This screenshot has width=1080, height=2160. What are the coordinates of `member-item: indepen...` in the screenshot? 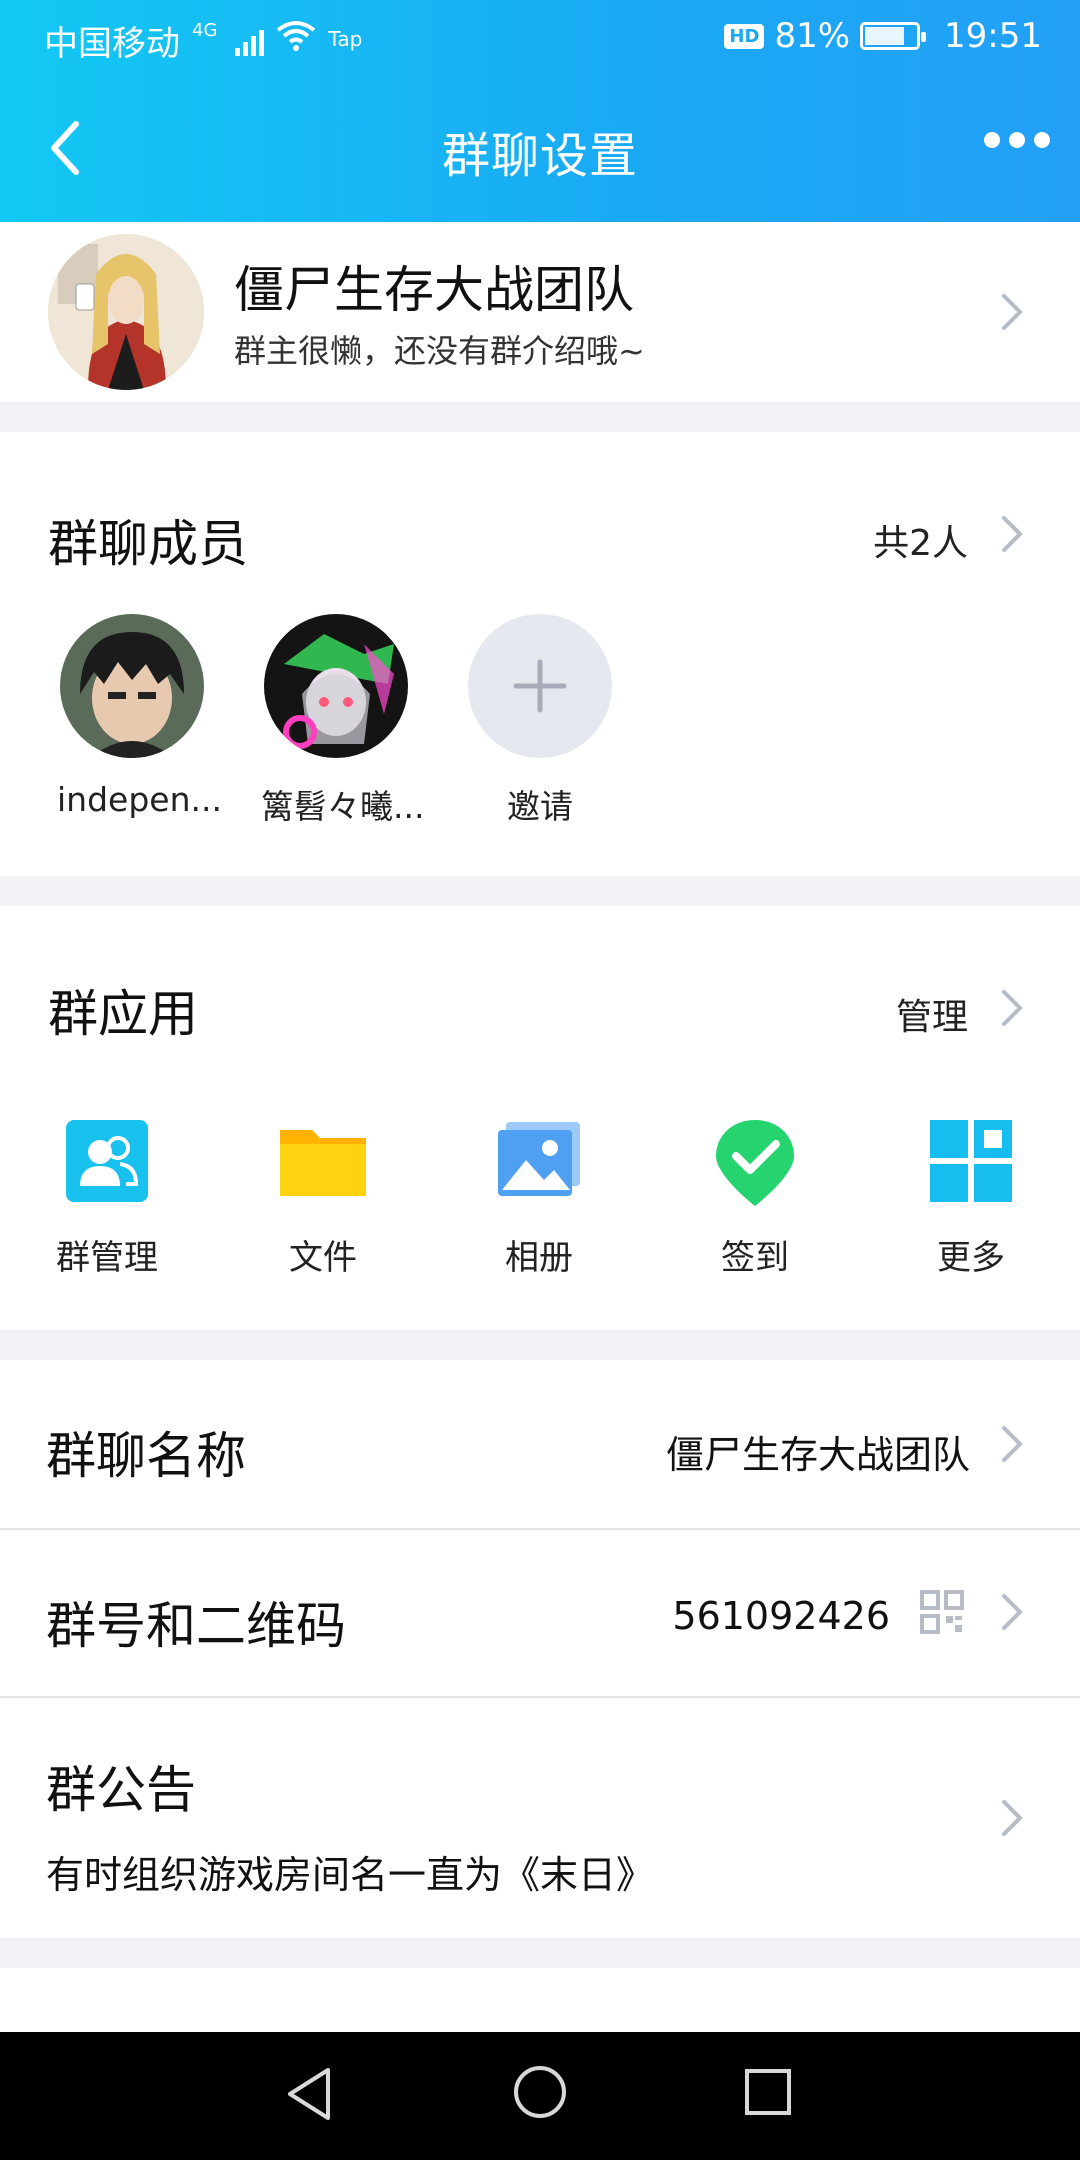 It's located at (139, 716).